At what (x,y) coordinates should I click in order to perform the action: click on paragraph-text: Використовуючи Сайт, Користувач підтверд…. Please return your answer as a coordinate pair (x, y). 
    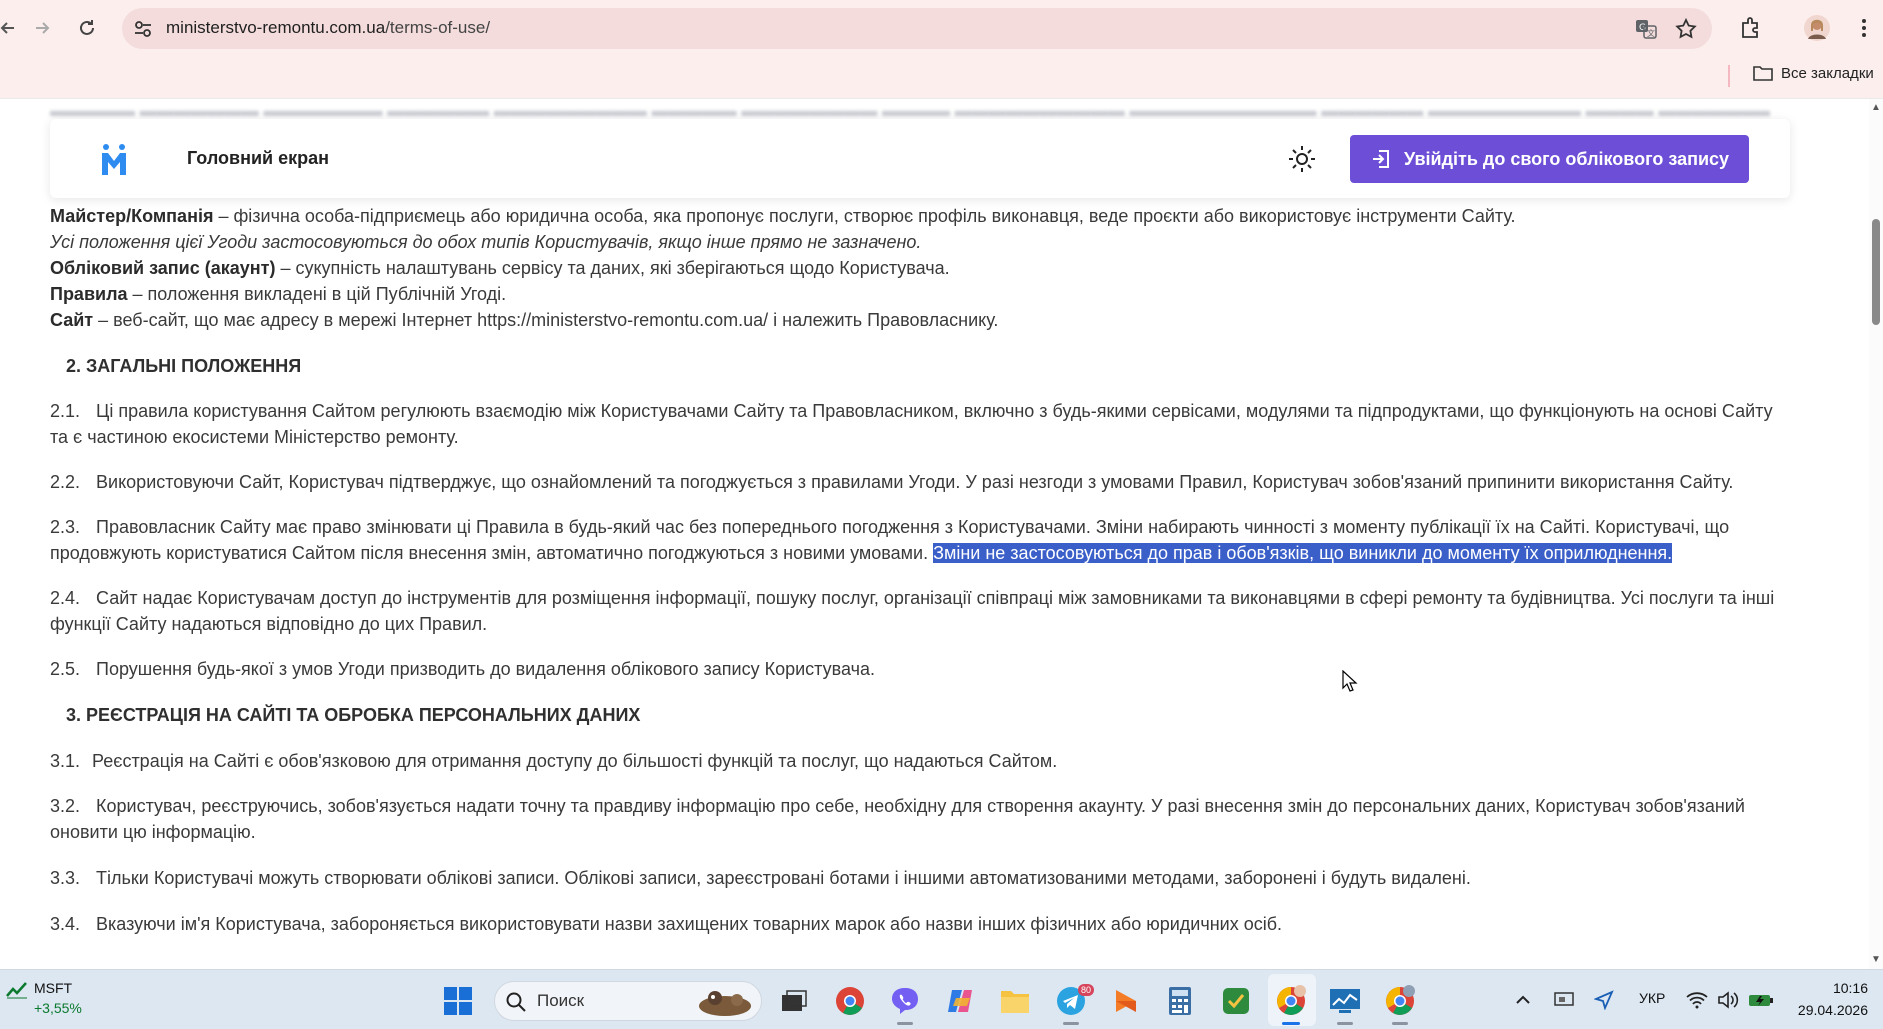
    Looking at the image, I should click on (915, 482).